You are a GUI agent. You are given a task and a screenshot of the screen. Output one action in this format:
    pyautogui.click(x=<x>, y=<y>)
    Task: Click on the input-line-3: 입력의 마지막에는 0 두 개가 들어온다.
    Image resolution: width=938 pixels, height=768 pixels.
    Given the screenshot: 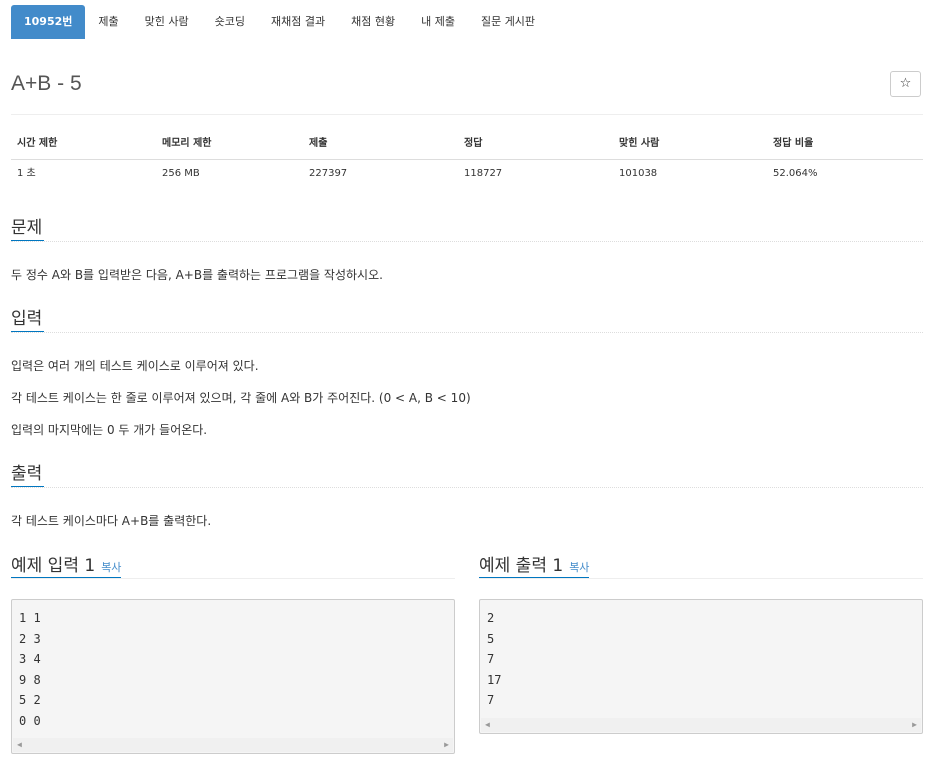 What is the action you would take?
    pyautogui.click(x=109, y=430)
    